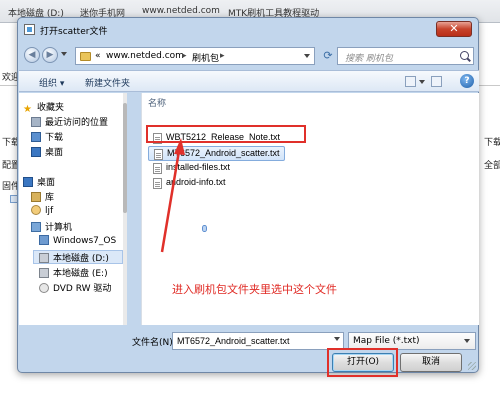 This screenshot has width=500, height=398. What do you see at coordinates (492, 166) in the screenshot?
I see `background-right-all: 全部` at bounding box center [492, 166].